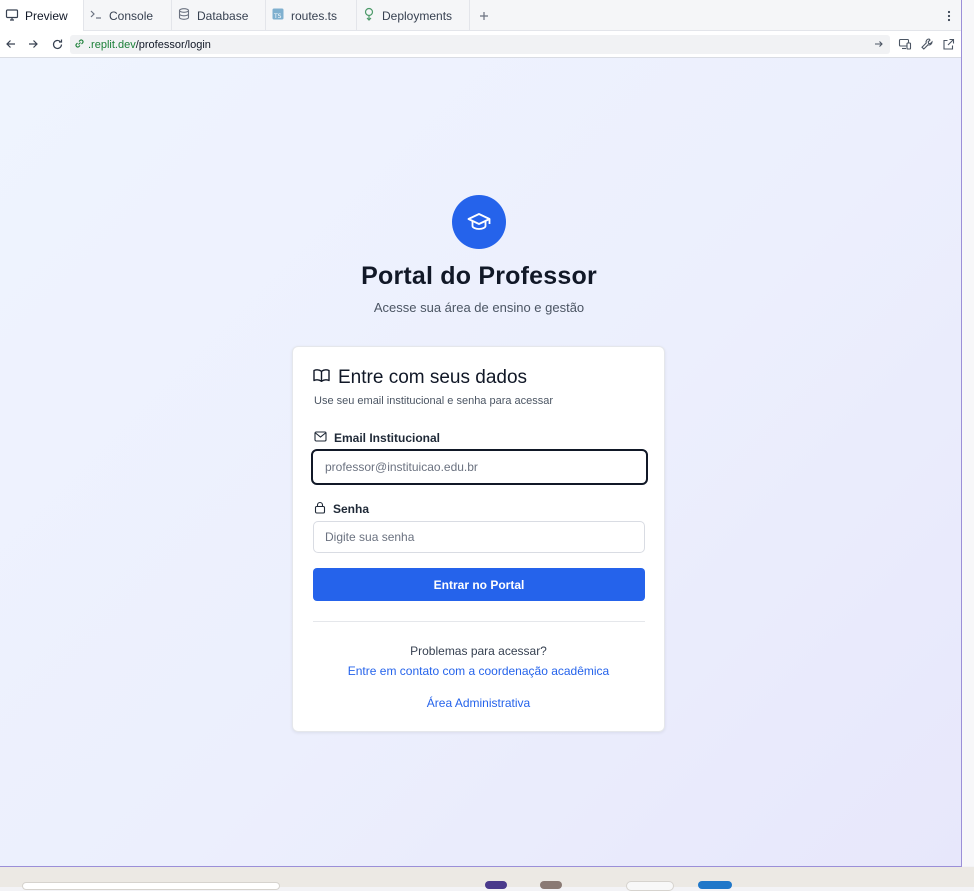 Image resolution: width=974 pixels, height=891 pixels. I want to click on tab-routes-ts: TS routes.ts, so click(311, 15).